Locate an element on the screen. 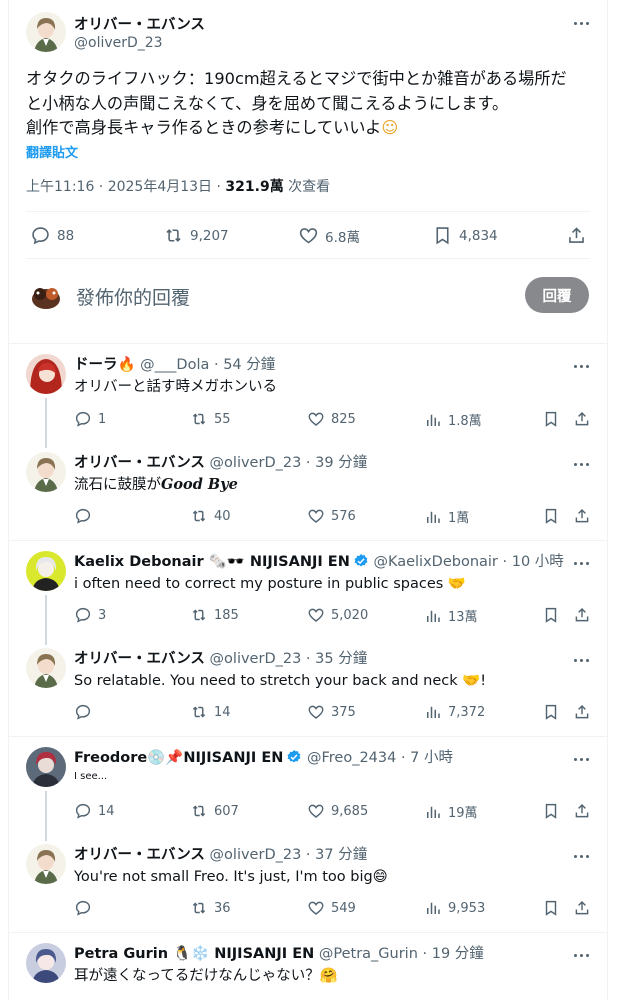  retweet-action: 55 is located at coordinates (210, 419).